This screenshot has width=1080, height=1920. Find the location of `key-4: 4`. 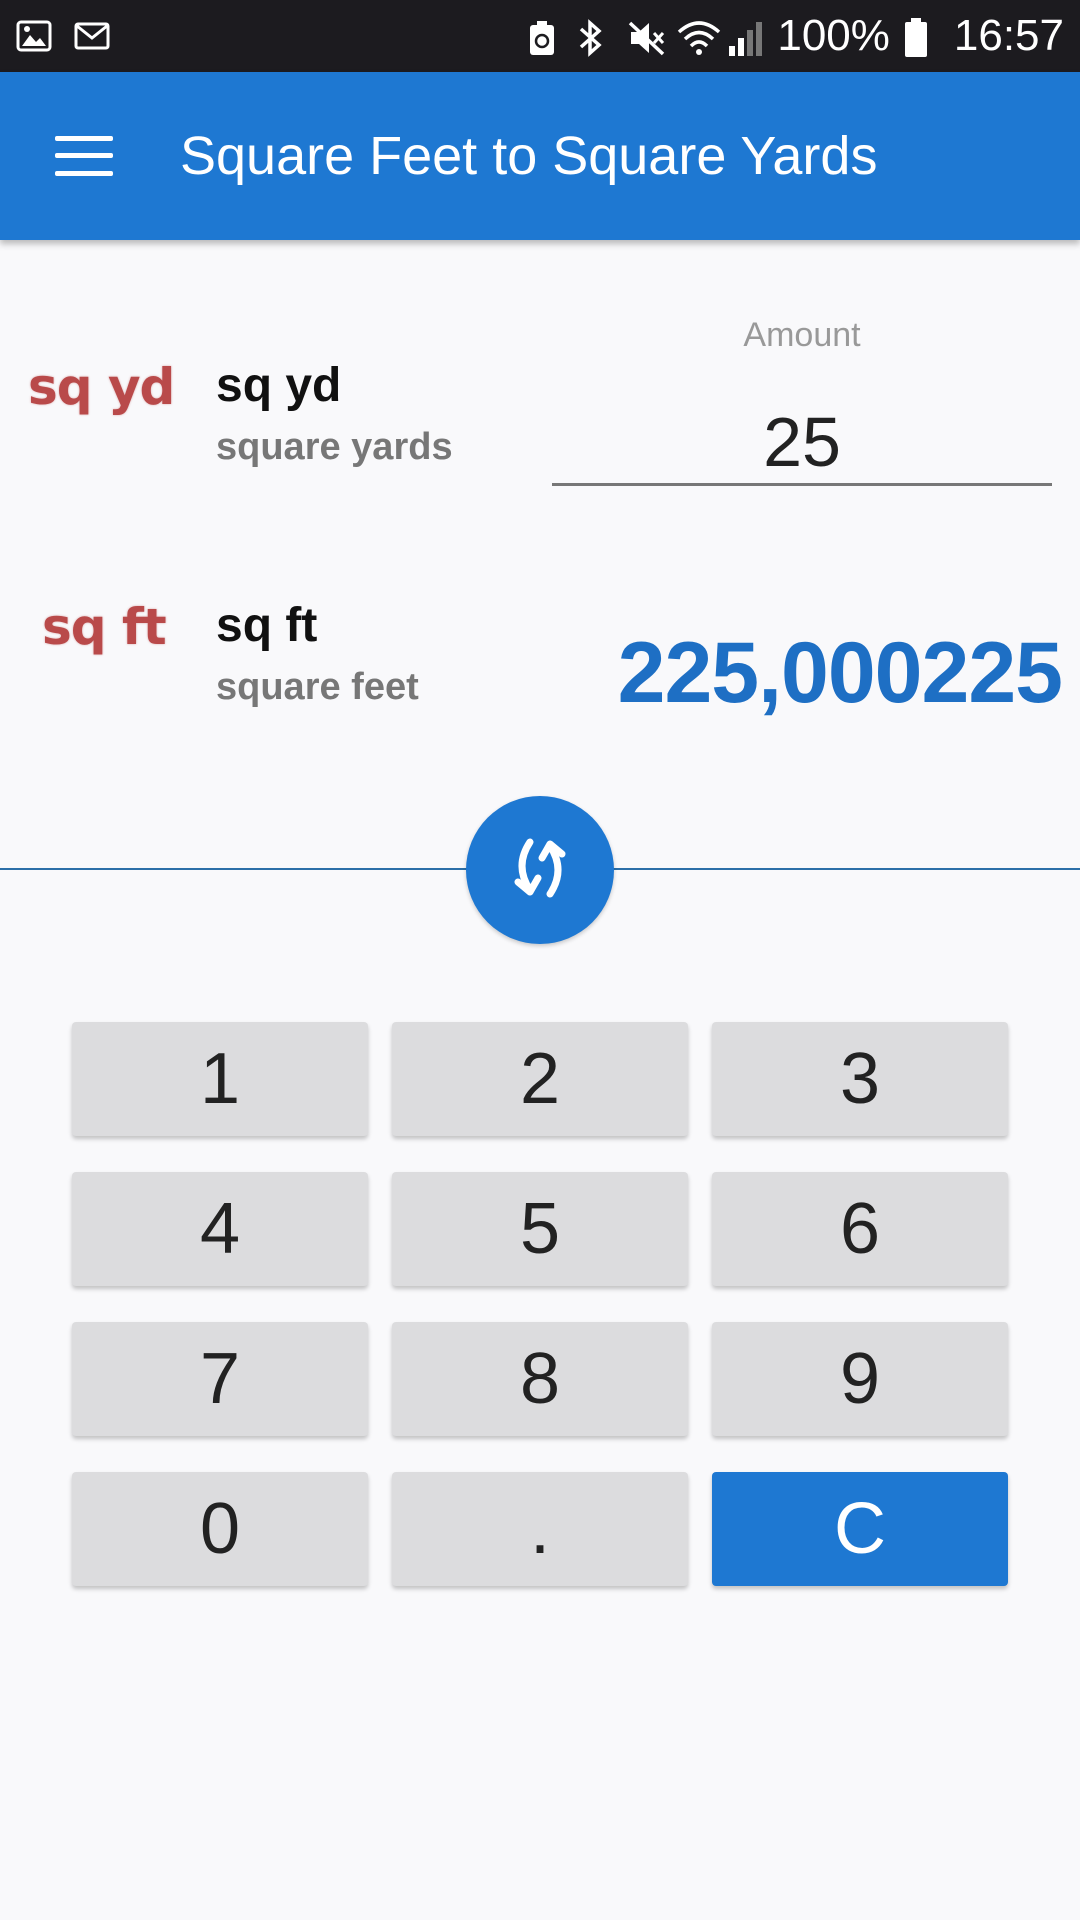

key-4: 4 is located at coordinates (220, 1229).